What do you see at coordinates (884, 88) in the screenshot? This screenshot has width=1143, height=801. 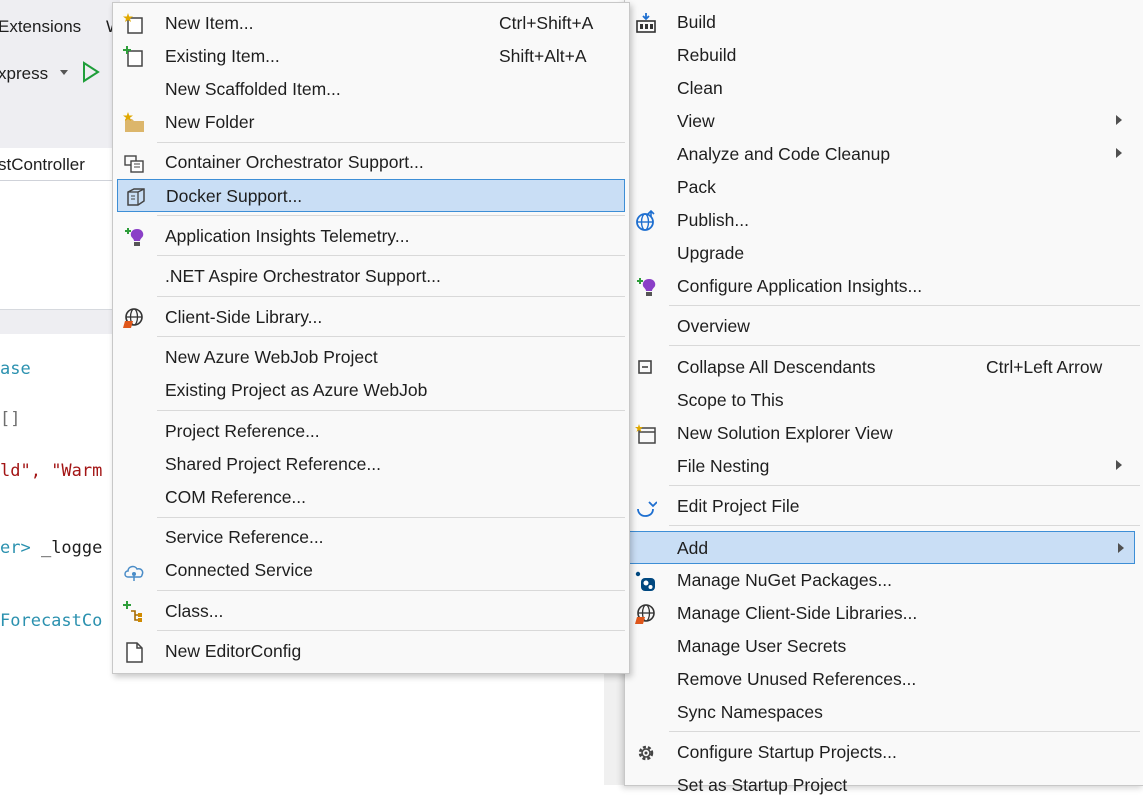 I see `menu-item-clean: Clean` at bounding box center [884, 88].